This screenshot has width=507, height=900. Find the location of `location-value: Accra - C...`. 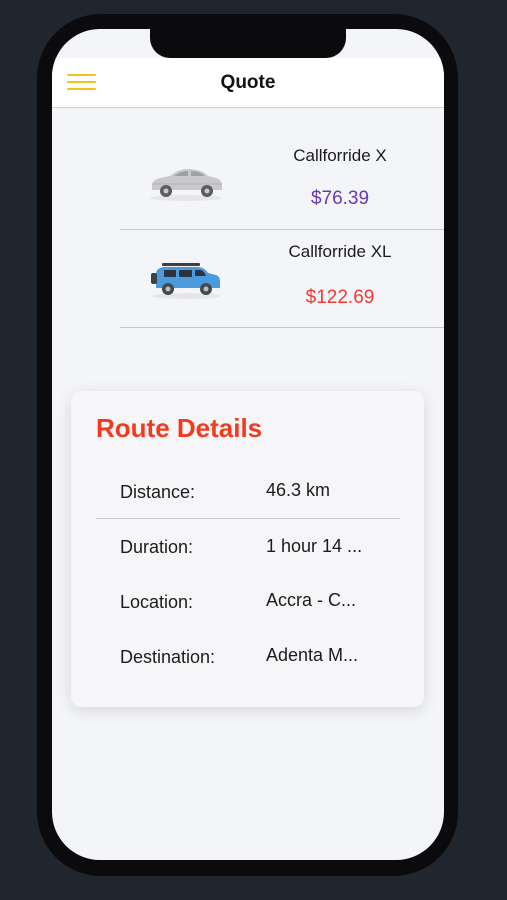

location-value: Accra - C... is located at coordinates (311, 600).